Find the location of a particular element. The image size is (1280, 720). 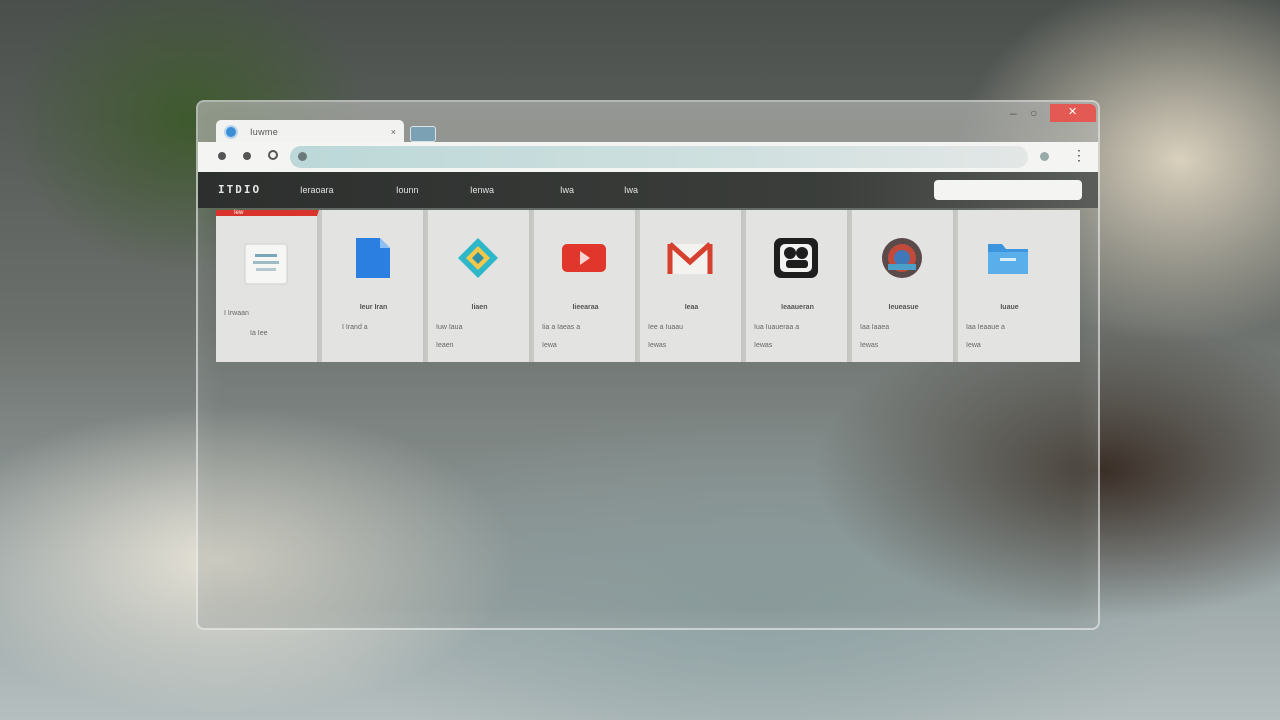

app-grid: Iew I Irwaan Ia Iee Ieur Iran I Irand a is located at coordinates (648, 286).